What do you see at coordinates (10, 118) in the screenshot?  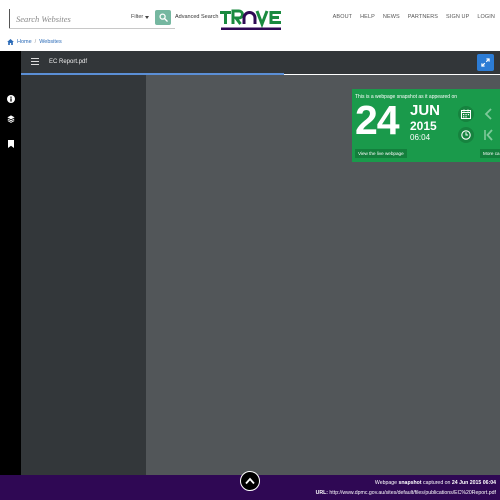 I see `layers-icon` at bounding box center [10, 118].